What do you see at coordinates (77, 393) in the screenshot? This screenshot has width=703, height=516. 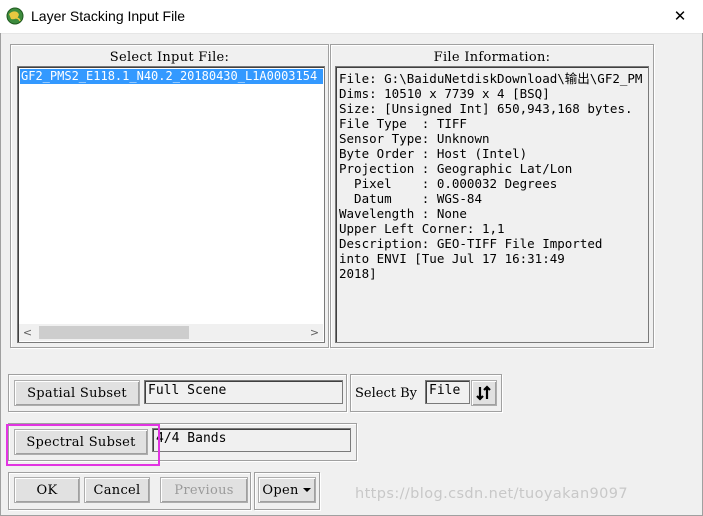 I see `spatial-subset-button: Spatial Subset` at bounding box center [77, 393].